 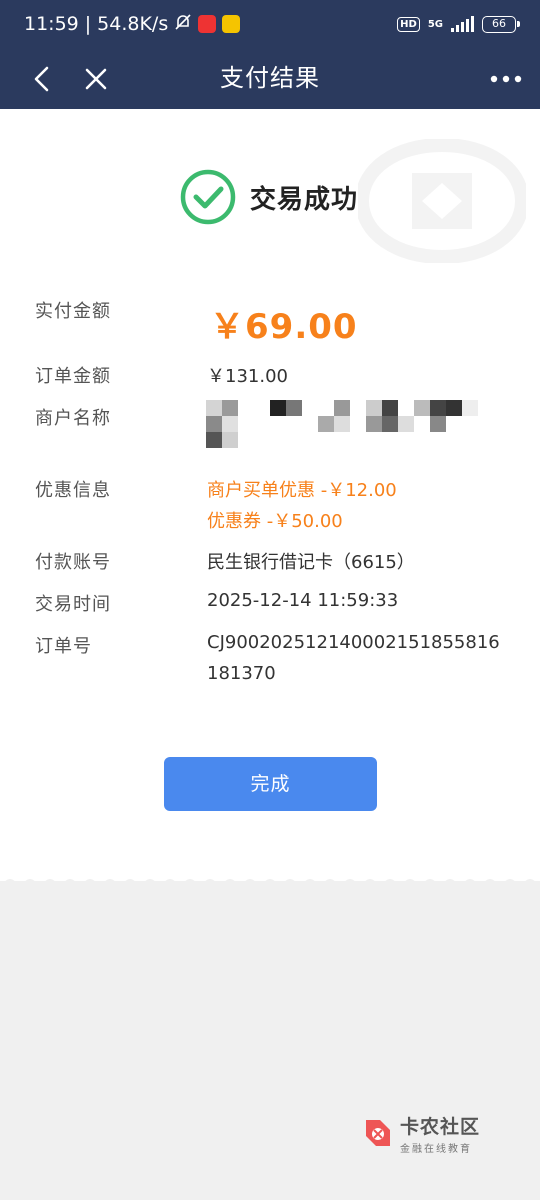 I want to click on brand-logo-icon, so click(x=378, y=1132).